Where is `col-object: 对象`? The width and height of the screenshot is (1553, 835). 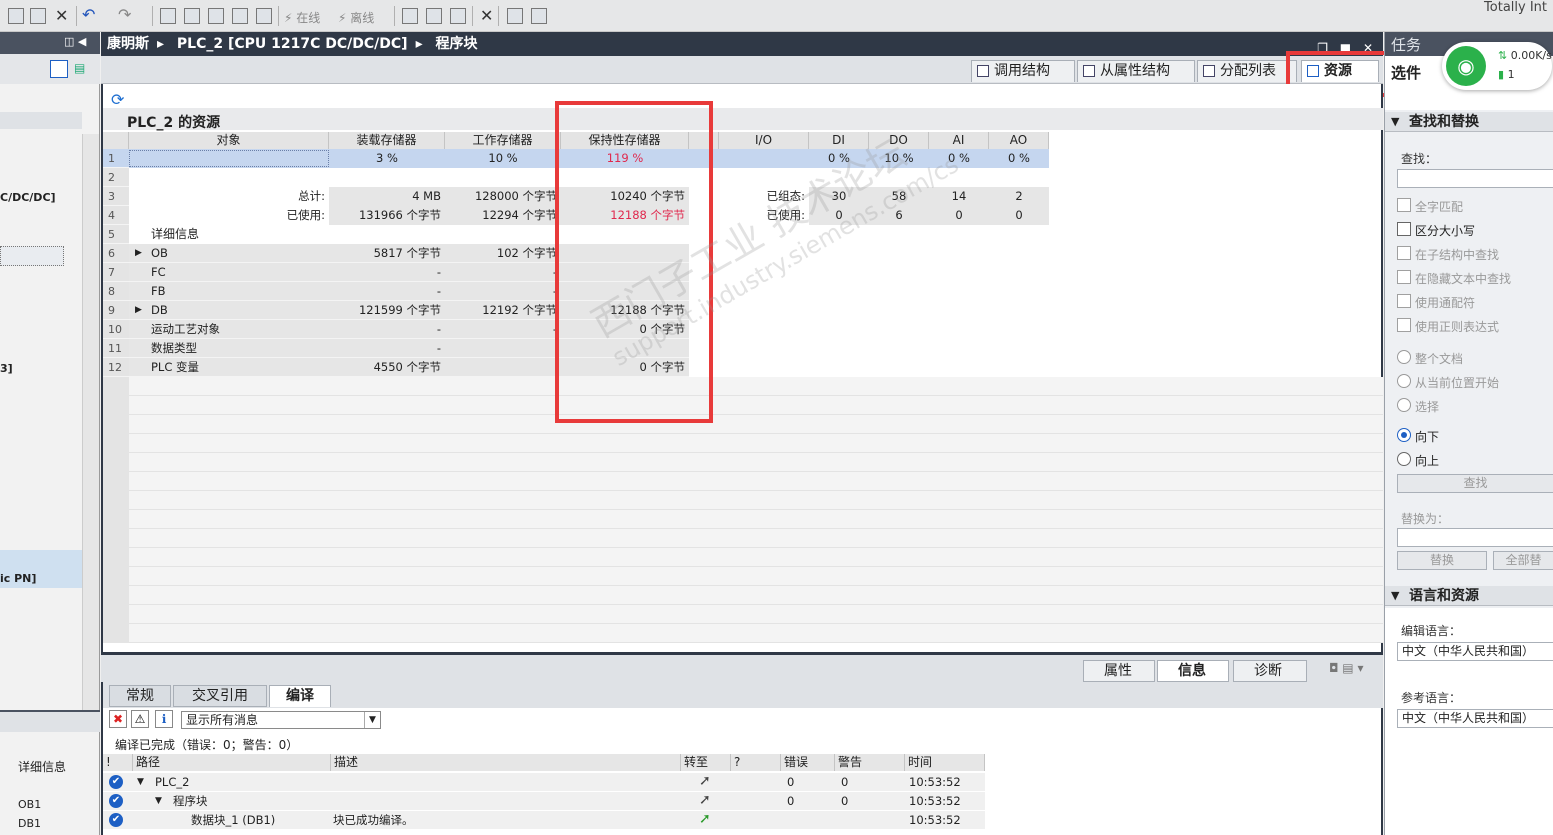
col-object: 对象 is located at coordinates (229, 140).